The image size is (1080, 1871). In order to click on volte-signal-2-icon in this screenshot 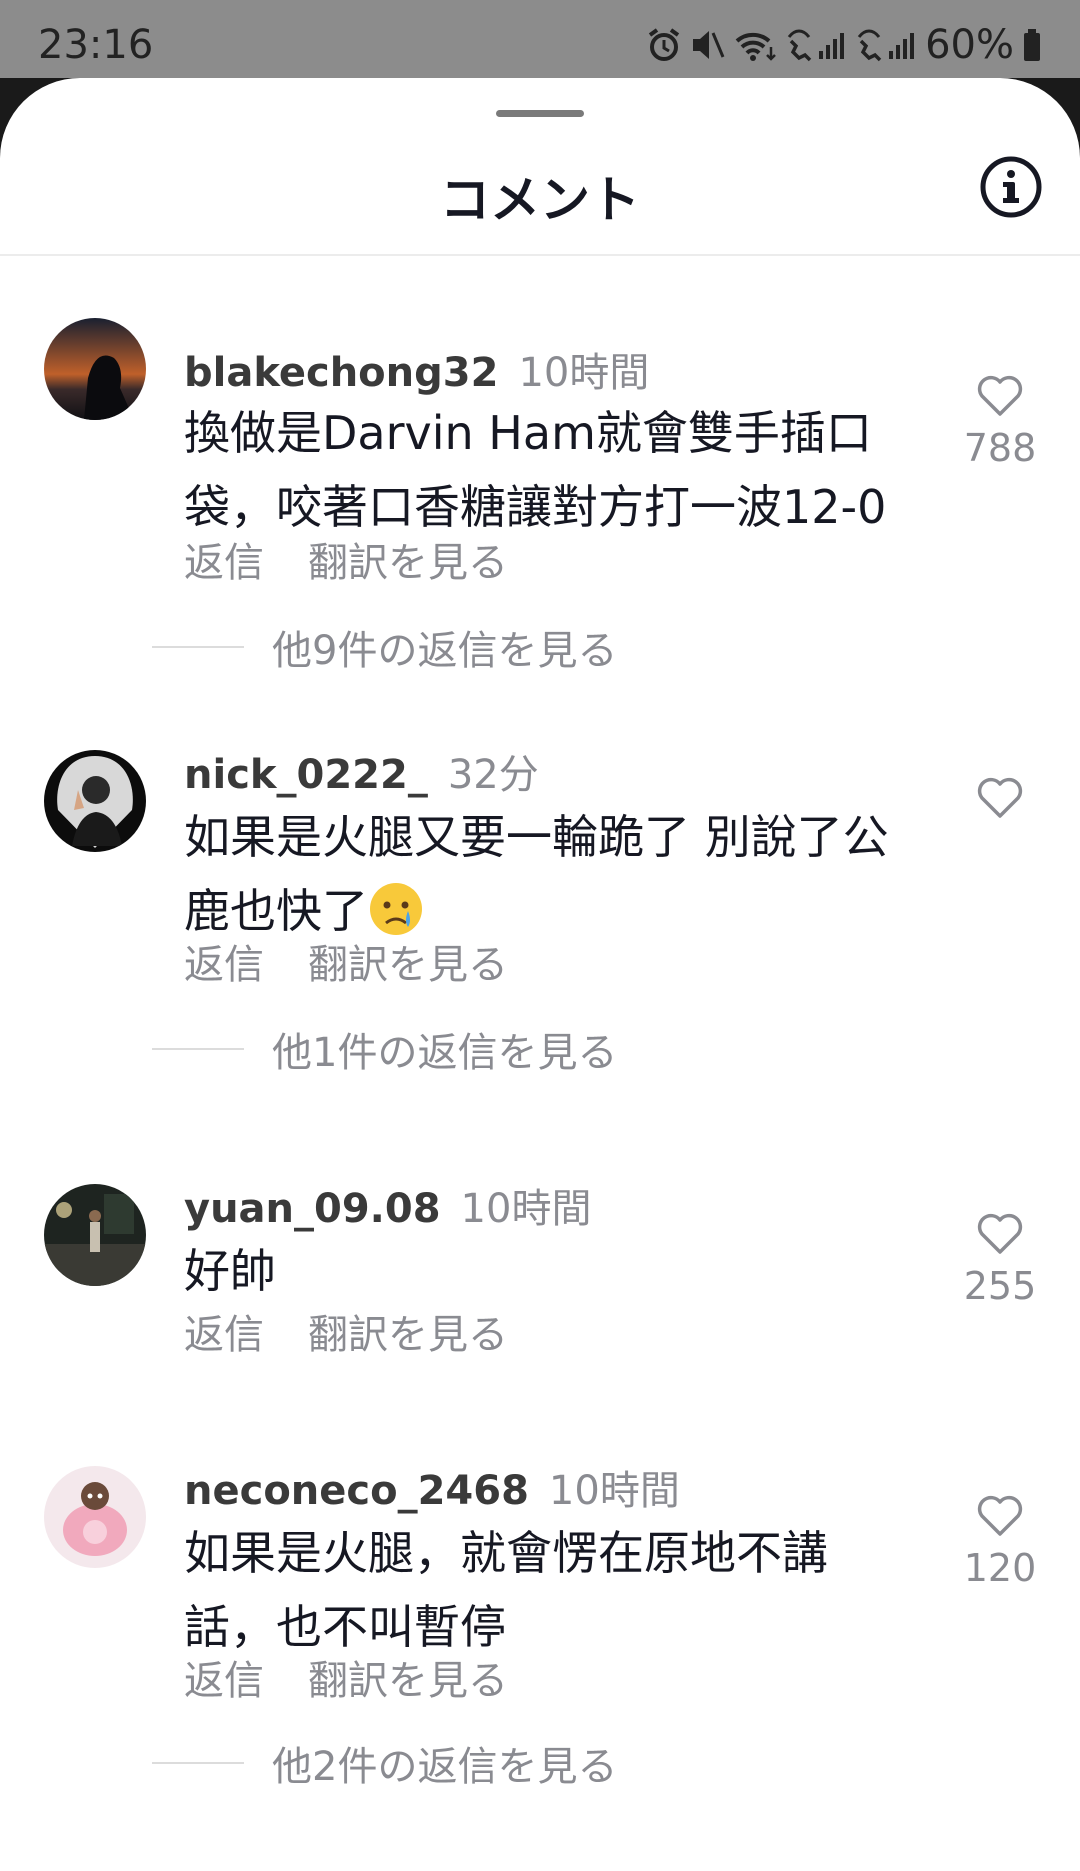, I will do `click(886, 45)`.